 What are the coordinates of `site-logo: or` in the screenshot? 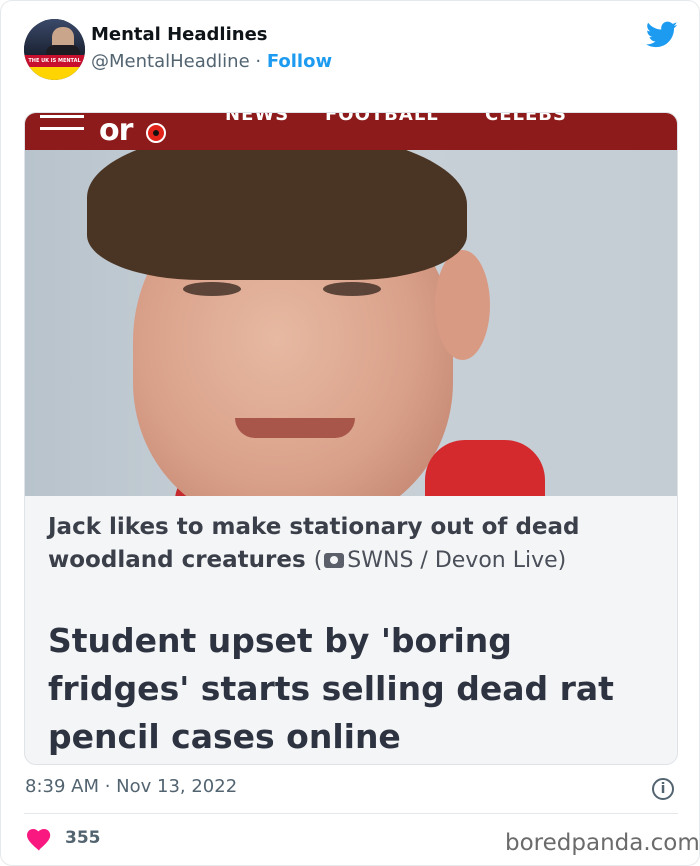 It's located at (116, 130).